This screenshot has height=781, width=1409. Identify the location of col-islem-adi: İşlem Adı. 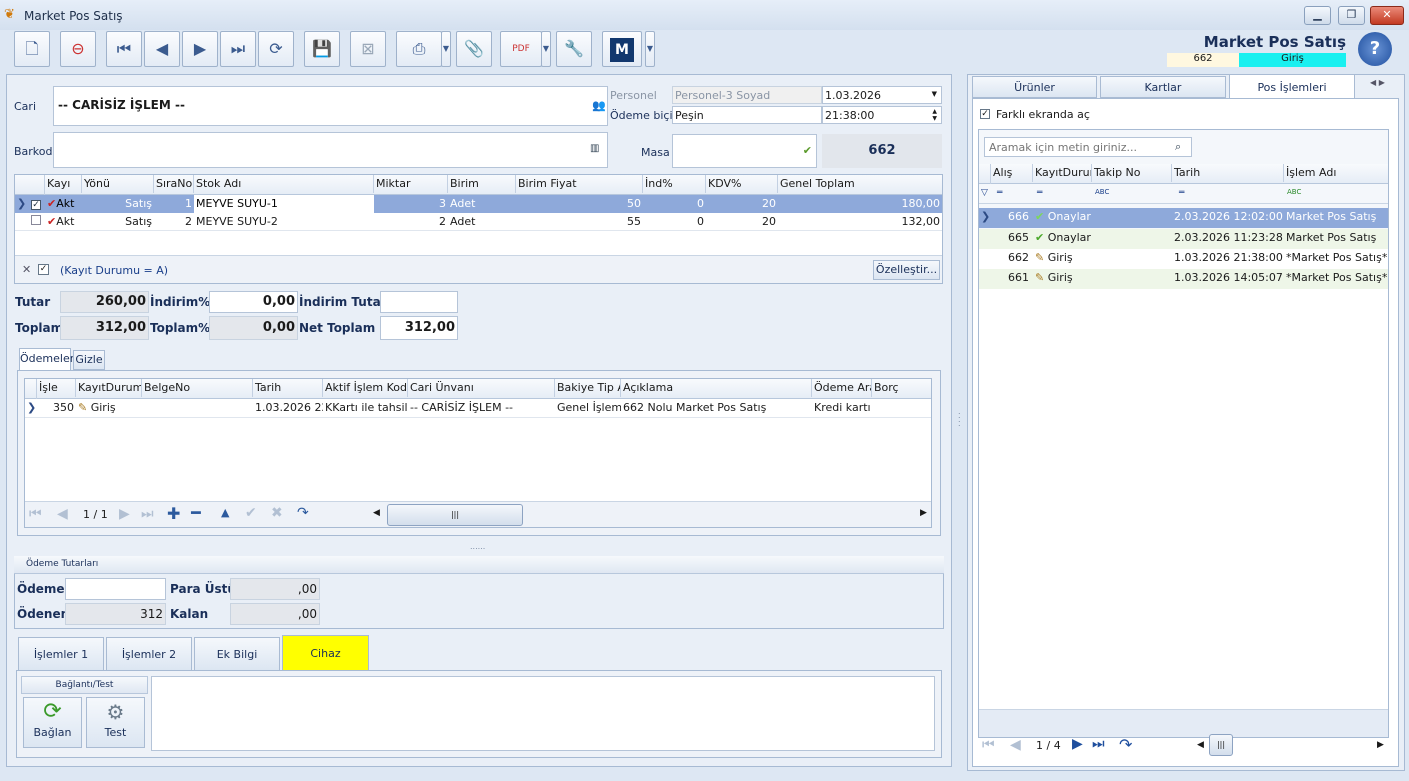
(1336, 173).